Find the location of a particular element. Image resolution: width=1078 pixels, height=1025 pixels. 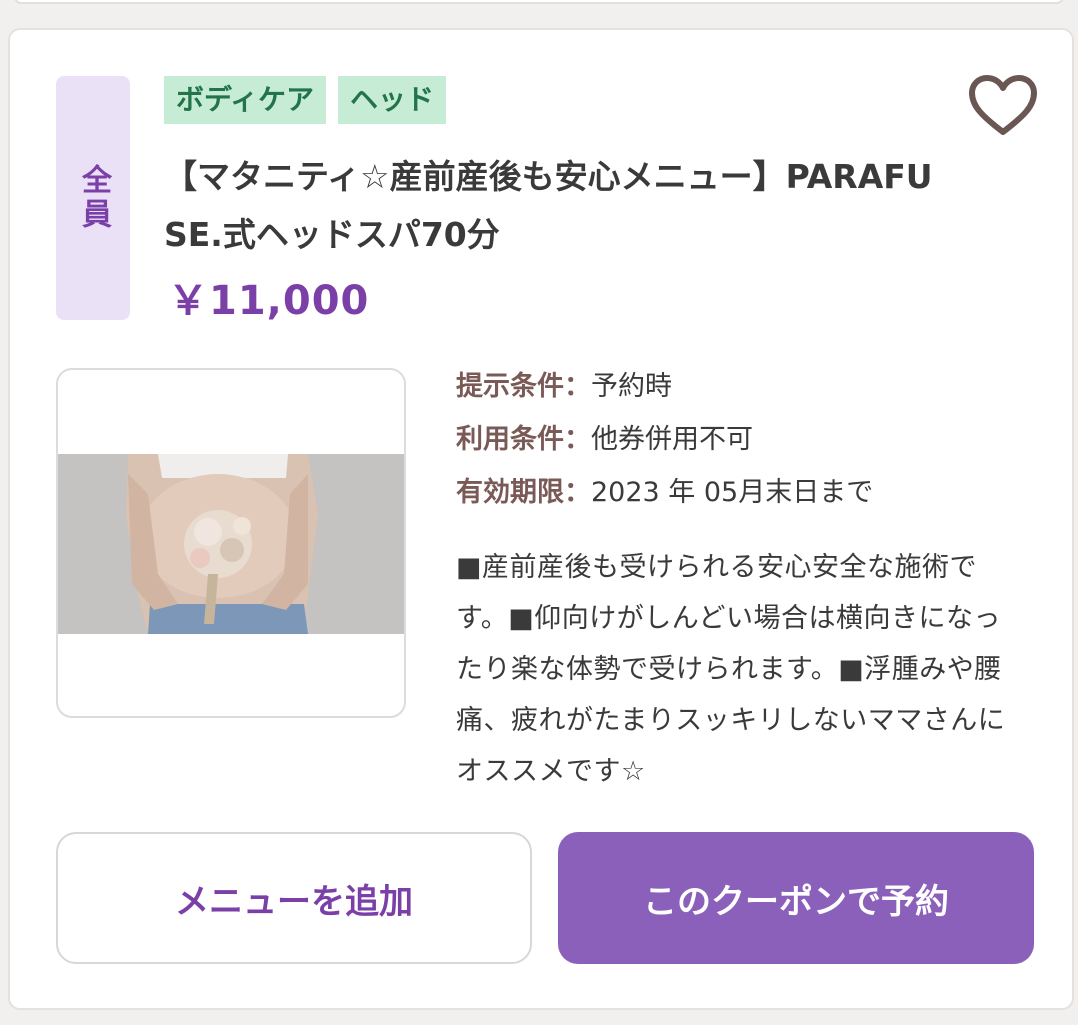

category-tags: ボディケア ヘッド is located at coordinates (305, 100).